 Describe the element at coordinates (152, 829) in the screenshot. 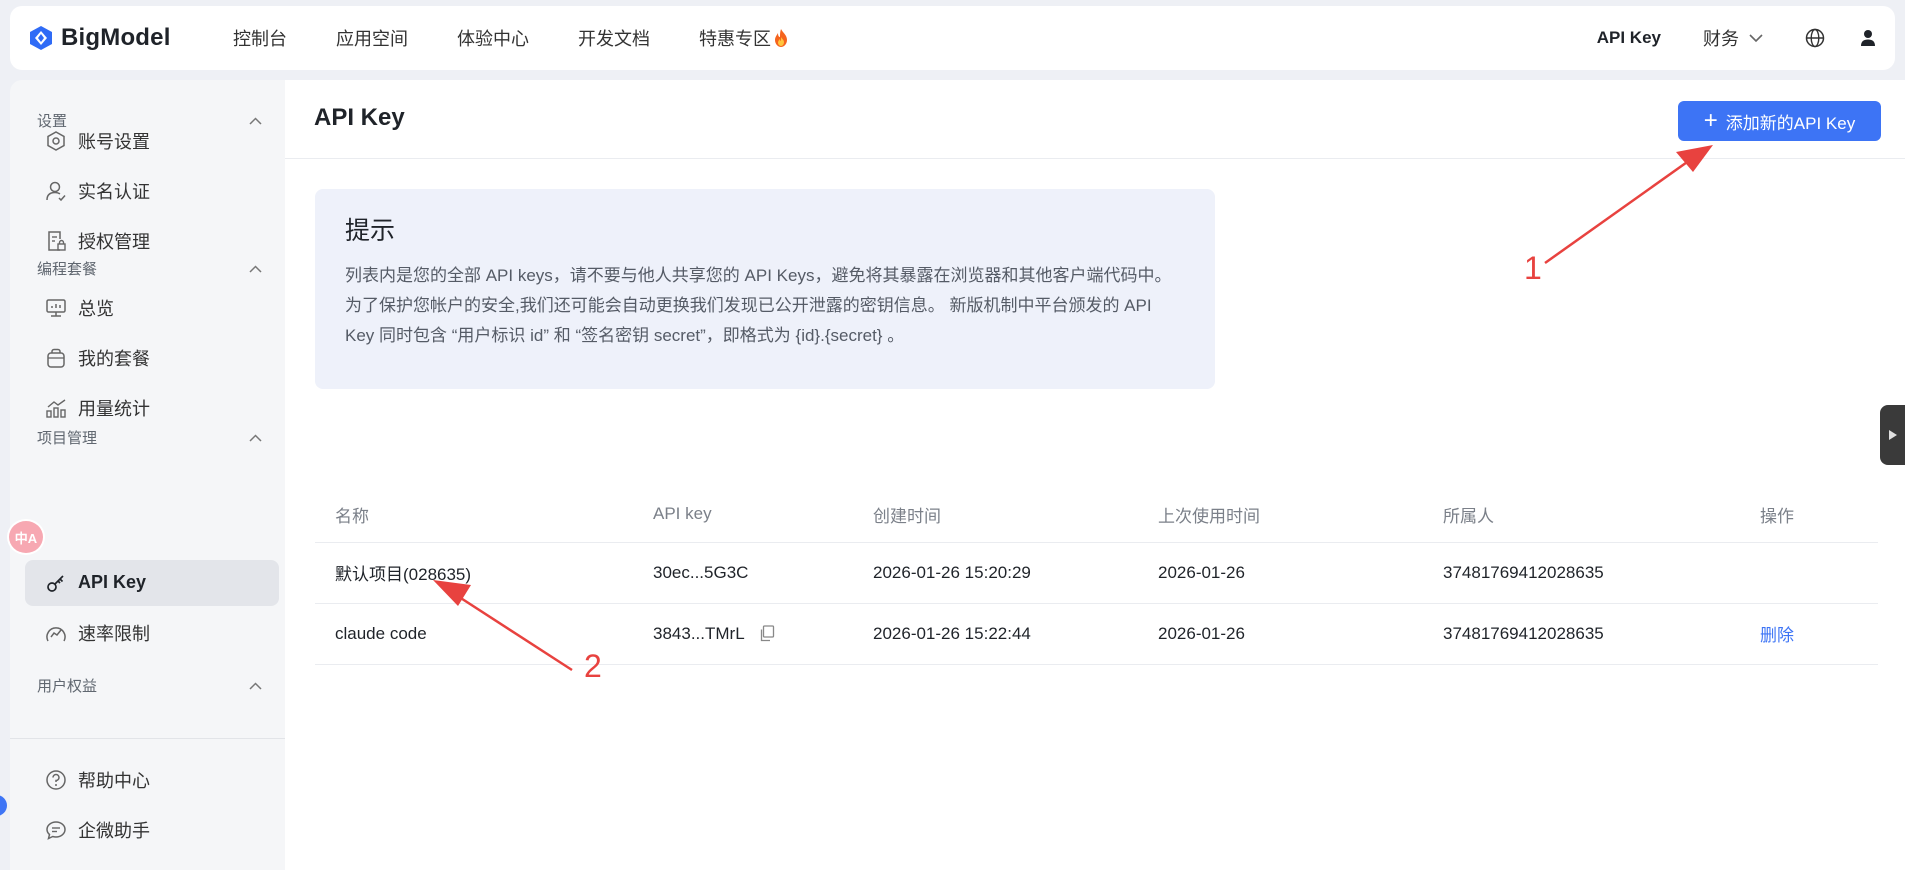

I see `sidebar-item-wecom-assistant: 企微助手` at that location.